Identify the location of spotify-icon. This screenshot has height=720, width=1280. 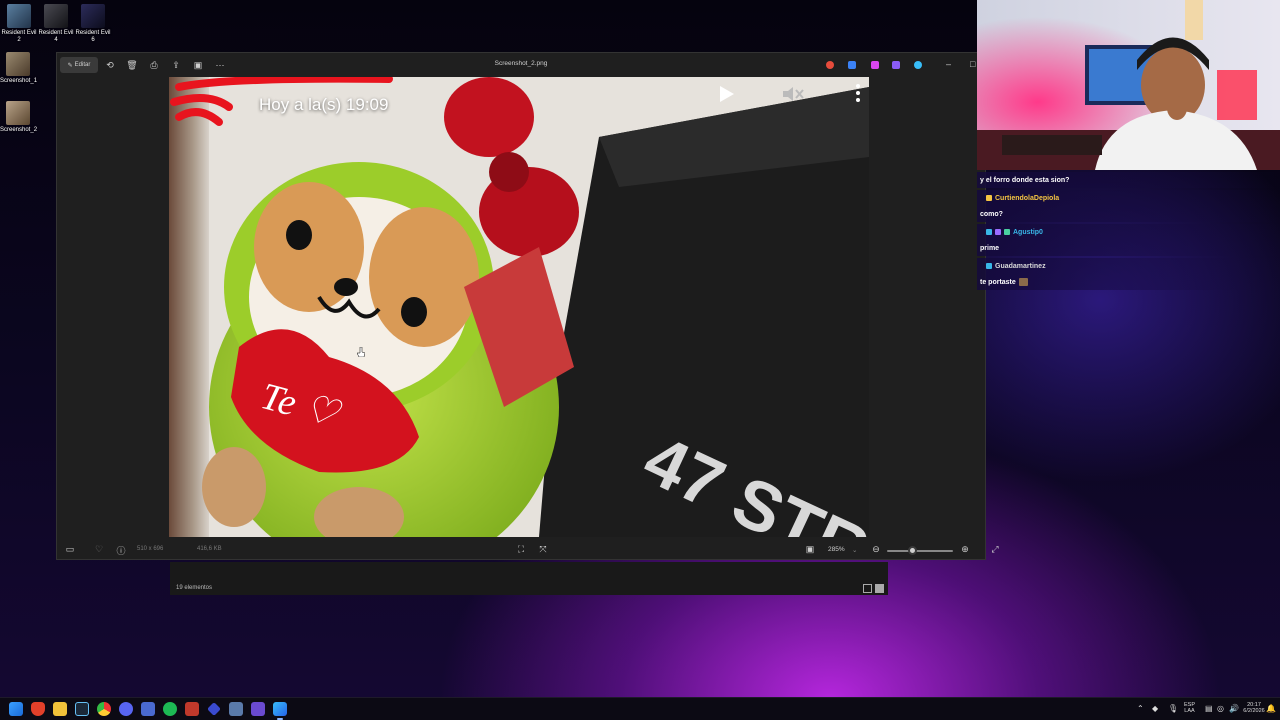
(170, 709).